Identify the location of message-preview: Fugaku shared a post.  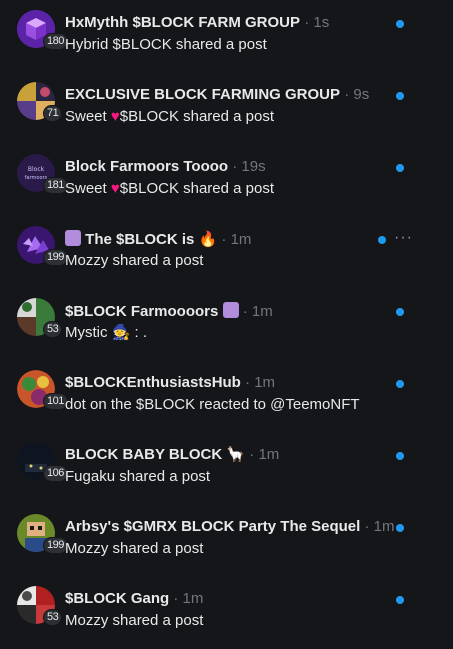
(138, 476).